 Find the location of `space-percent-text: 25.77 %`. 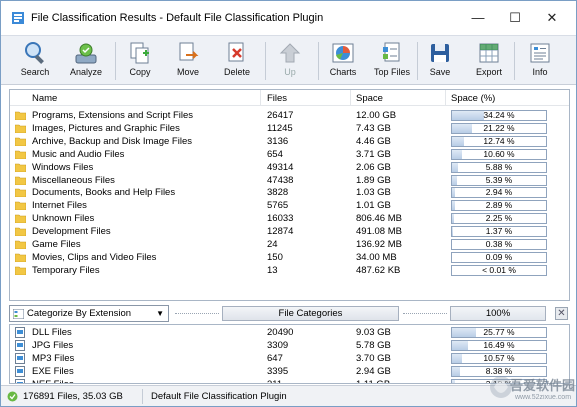

space-percent-text: 25.77 % is located at coordinates (499, 332).